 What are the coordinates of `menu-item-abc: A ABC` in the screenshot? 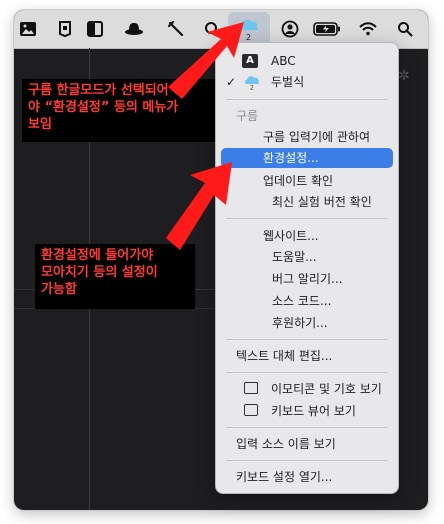 It's located at (307, 61).